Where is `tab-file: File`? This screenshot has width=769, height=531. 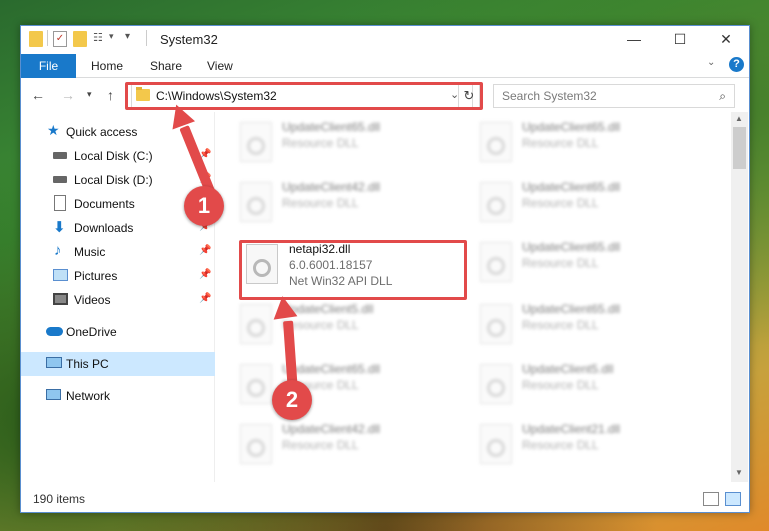 tab-file: File is located at coordinates (48, 66).